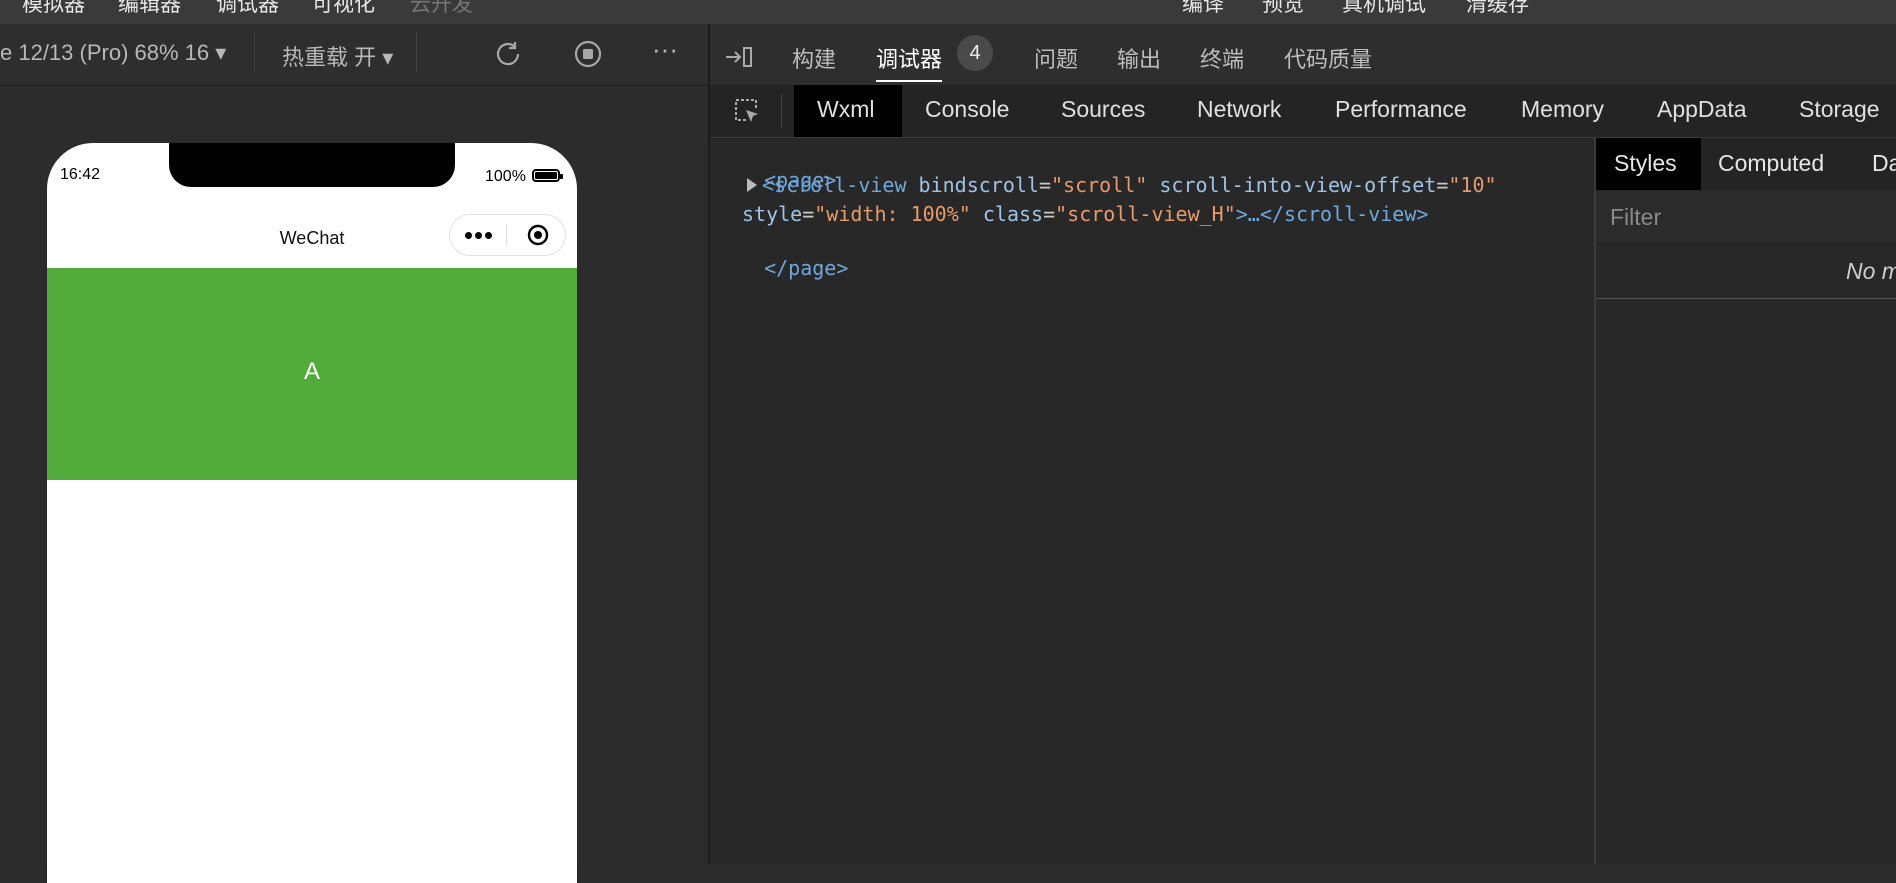 The height and width of the screenshot is (883, 1896). I want to click on attr-name: scroll-into-view-offset, so click(1298, 185).